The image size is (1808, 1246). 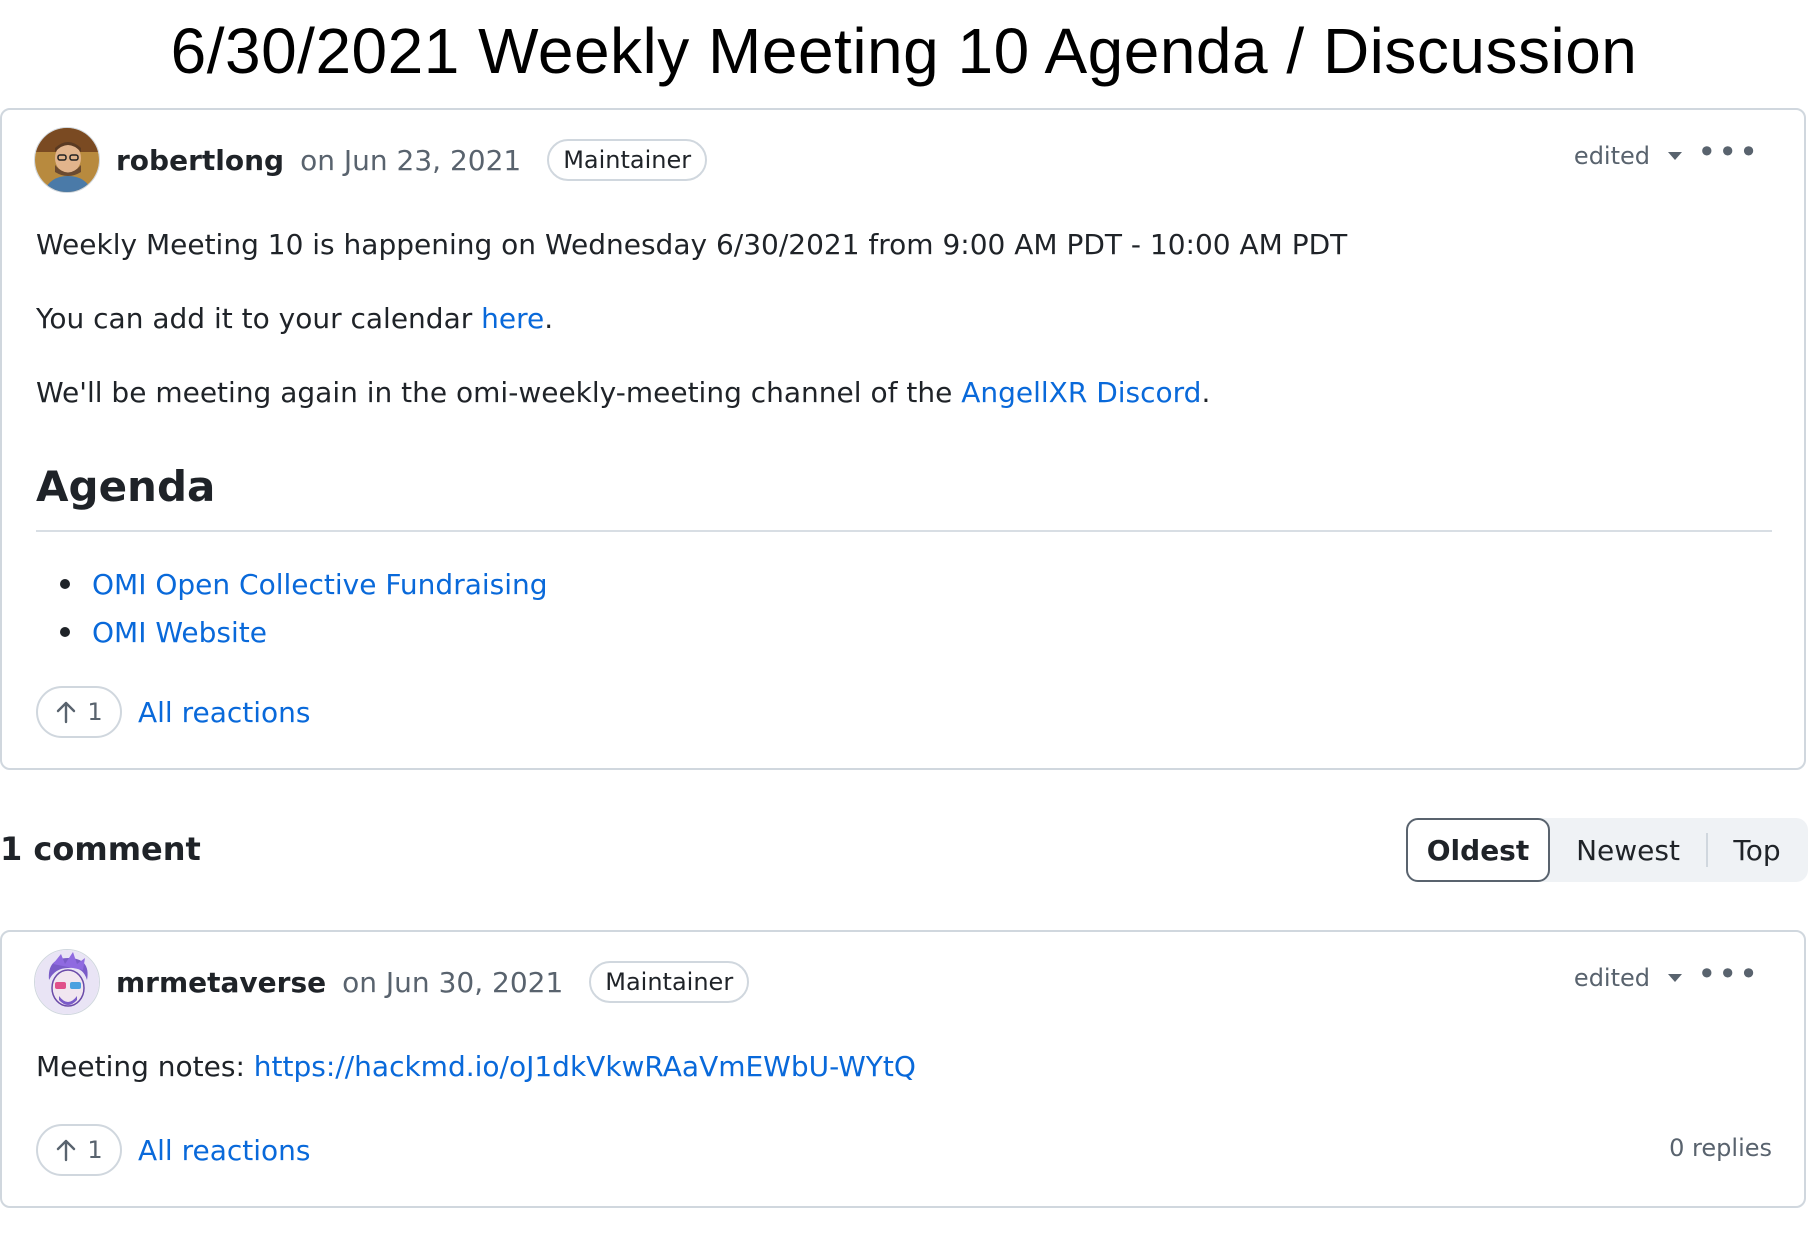 I want to click on list-item: OMI Open Collective Fundraising, so click(x=292, y=584).